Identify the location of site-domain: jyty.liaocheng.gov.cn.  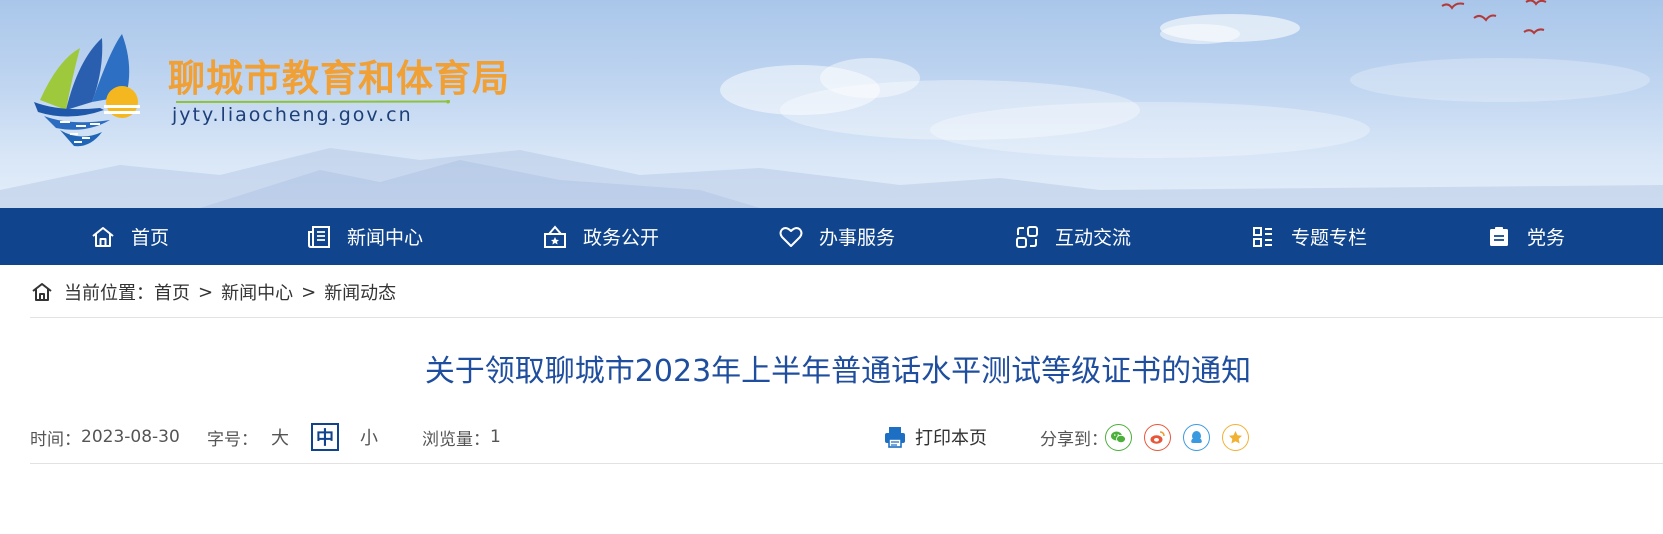
(292, 115).